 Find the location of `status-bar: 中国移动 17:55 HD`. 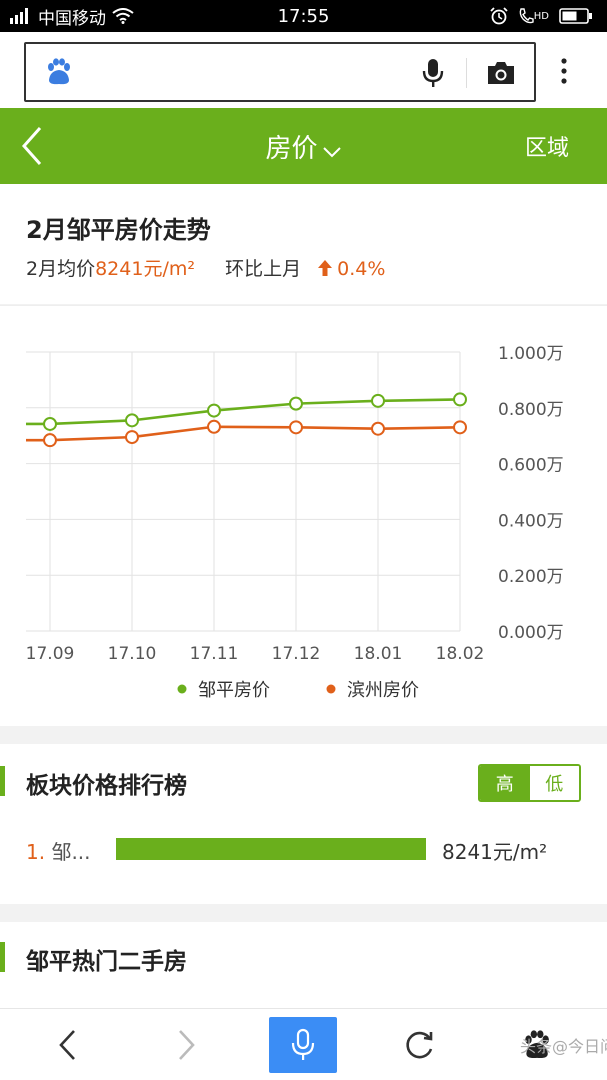

status-bar: 中国移动 17:55 HD is located at coordinates (303, 16).